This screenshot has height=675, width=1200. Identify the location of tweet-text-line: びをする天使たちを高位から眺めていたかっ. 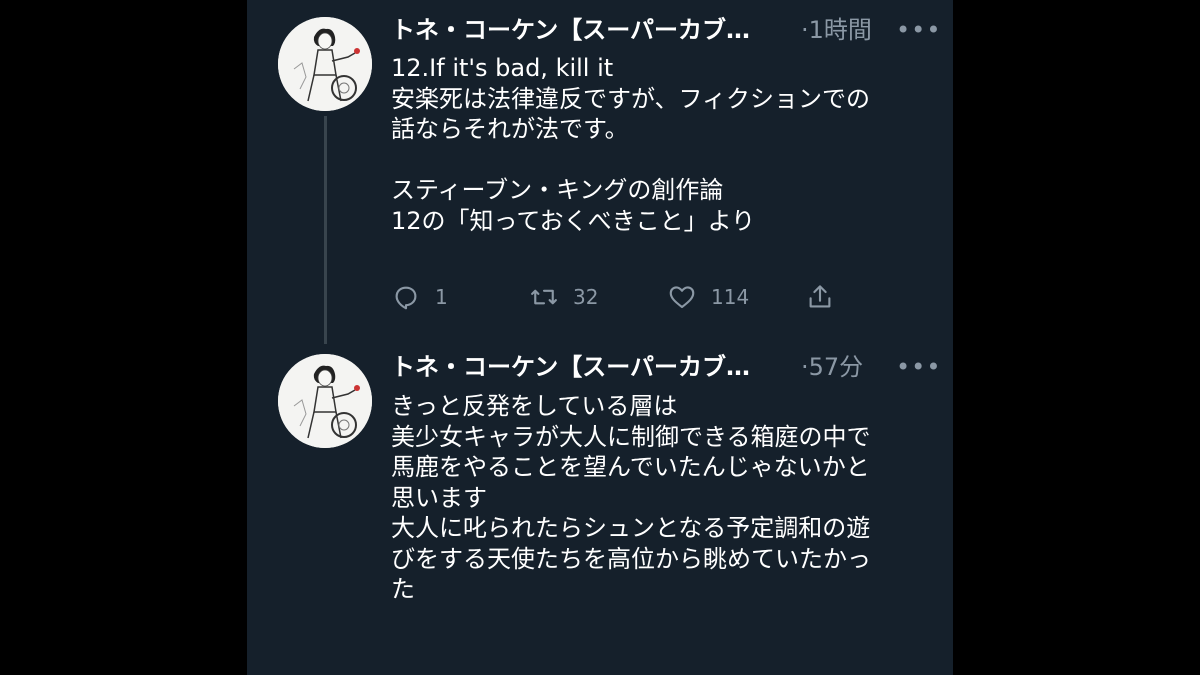
(631, 558).